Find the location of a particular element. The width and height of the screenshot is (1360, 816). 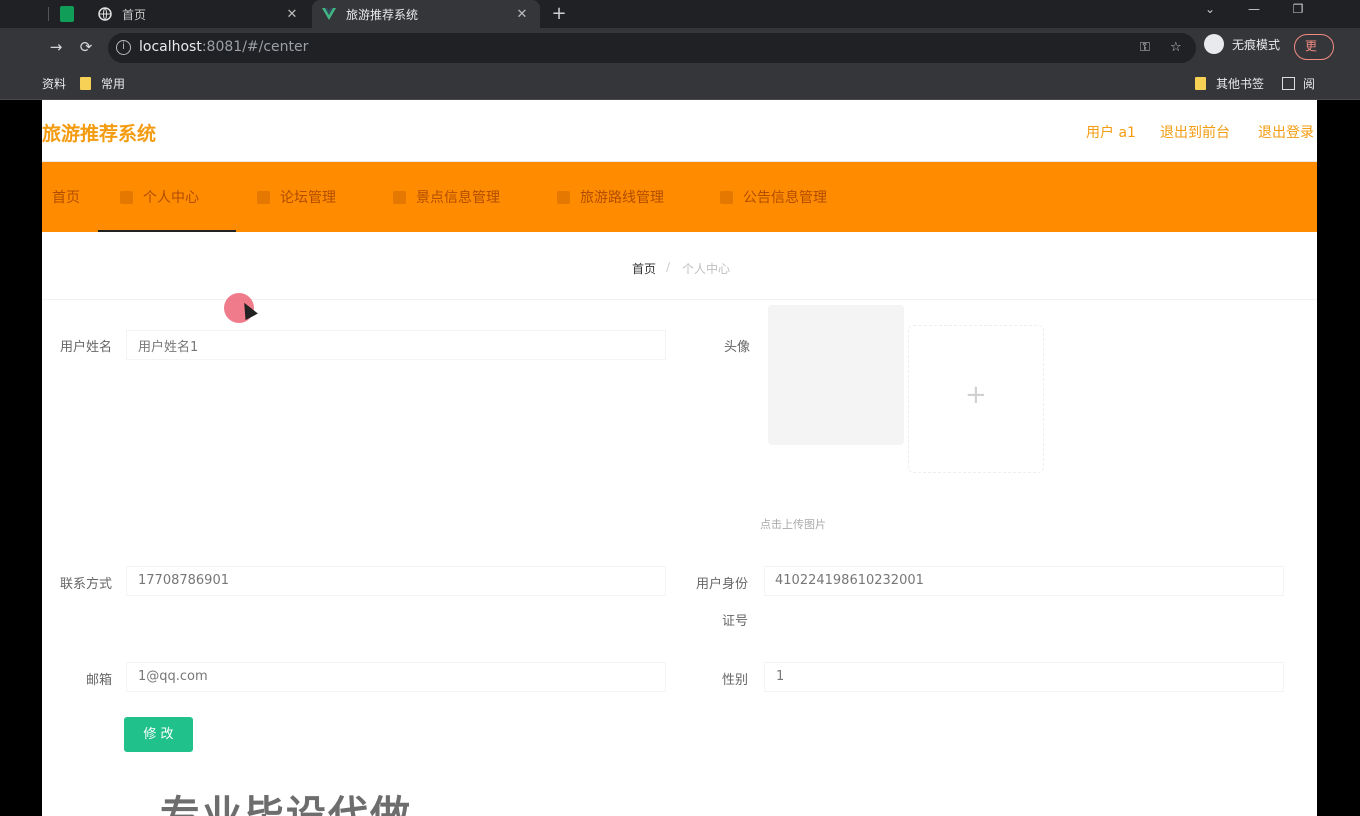

upload-tip: 点击上传图片 is located at coordinates (793, 524).